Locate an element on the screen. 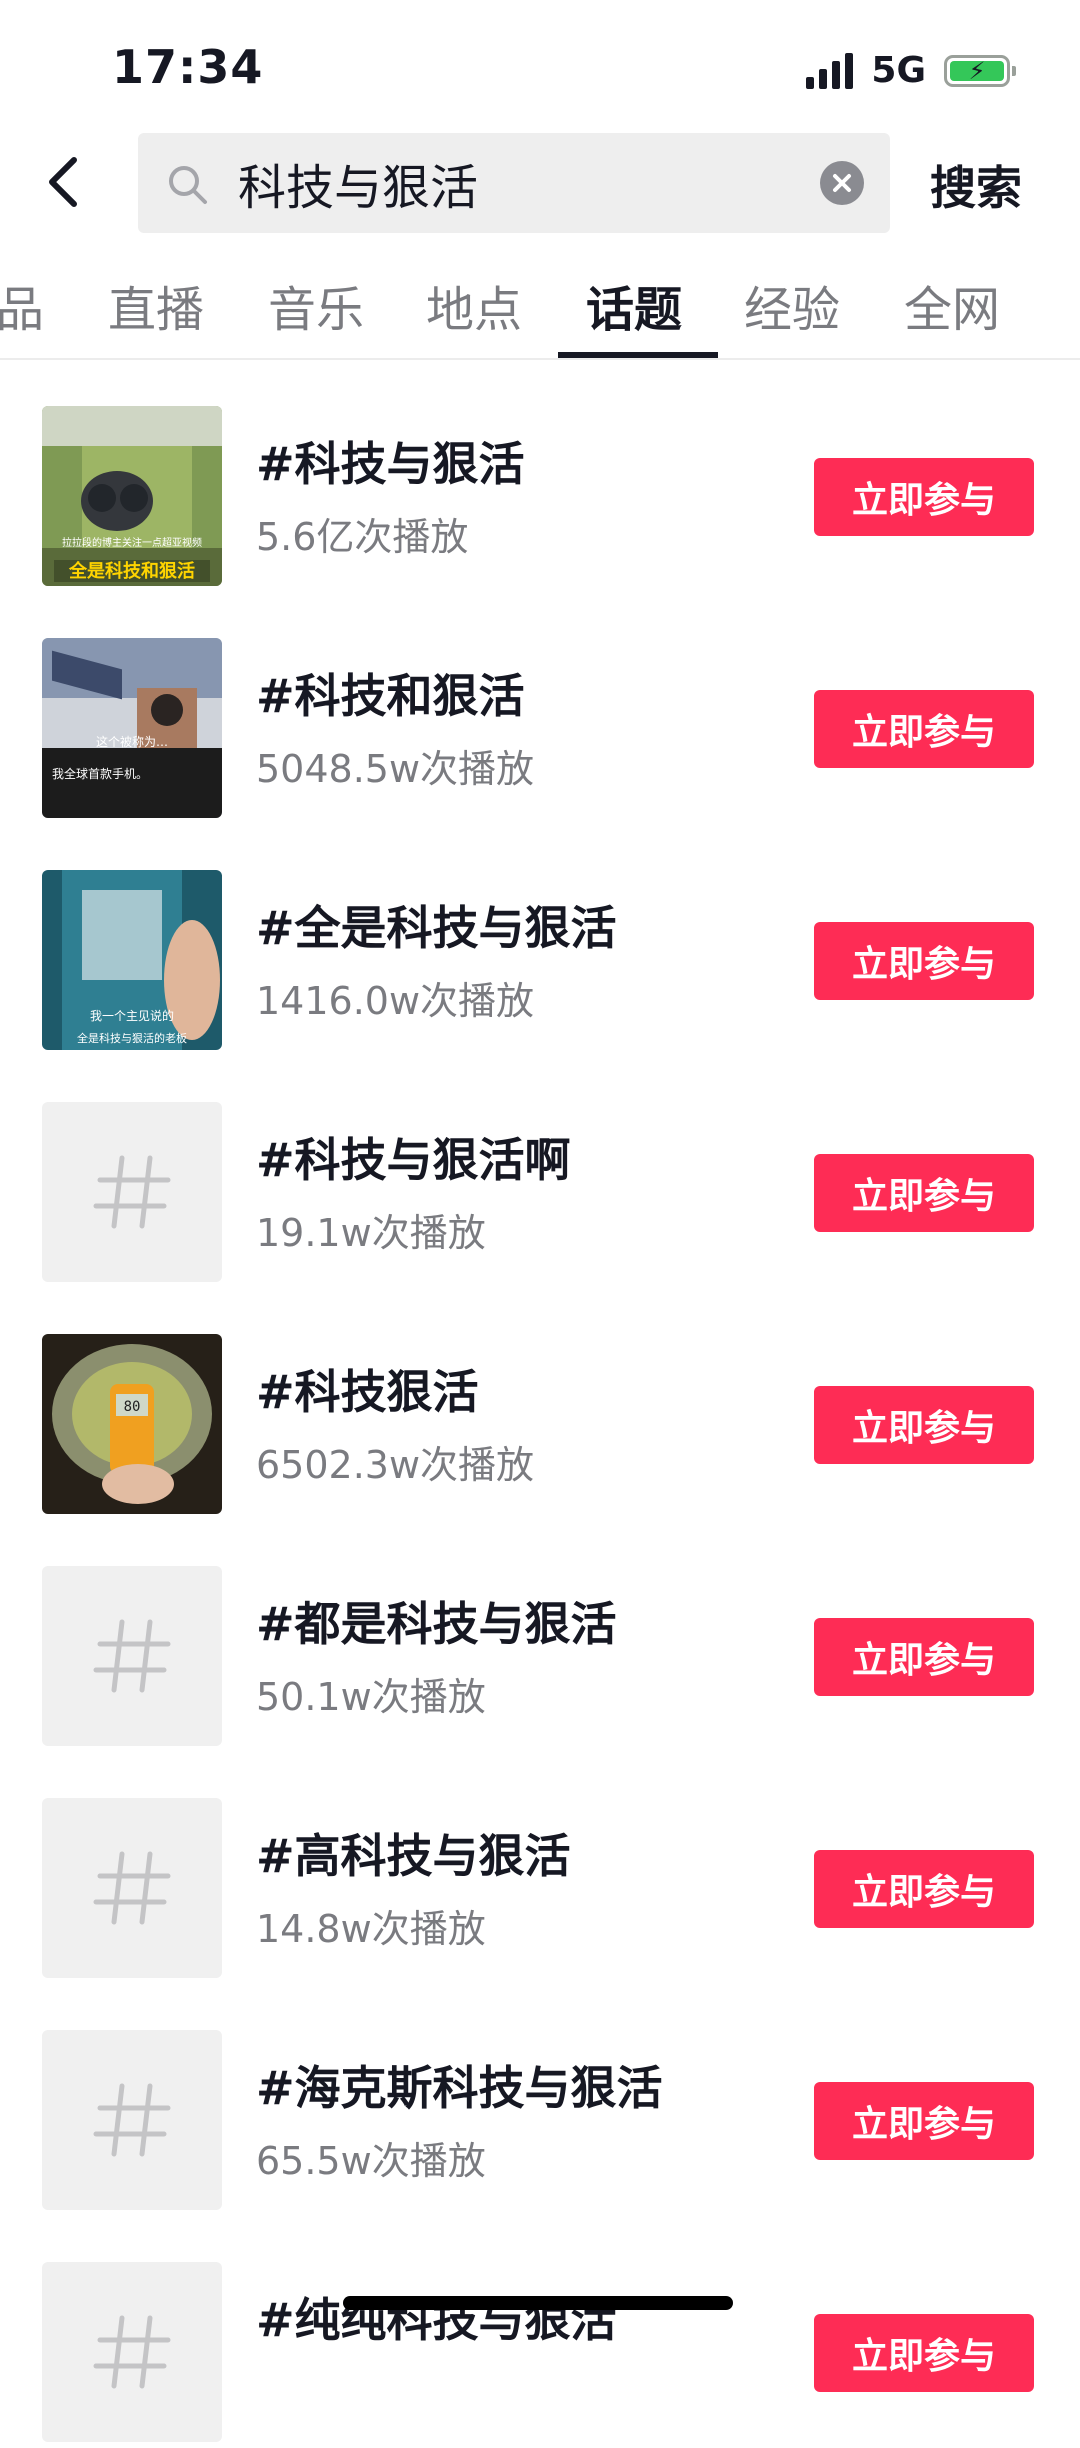 The height and width of the screenshot is (2448, 1080). svg-text: 全是科技与狠活的老板 is located at coordinates (132, 1038).